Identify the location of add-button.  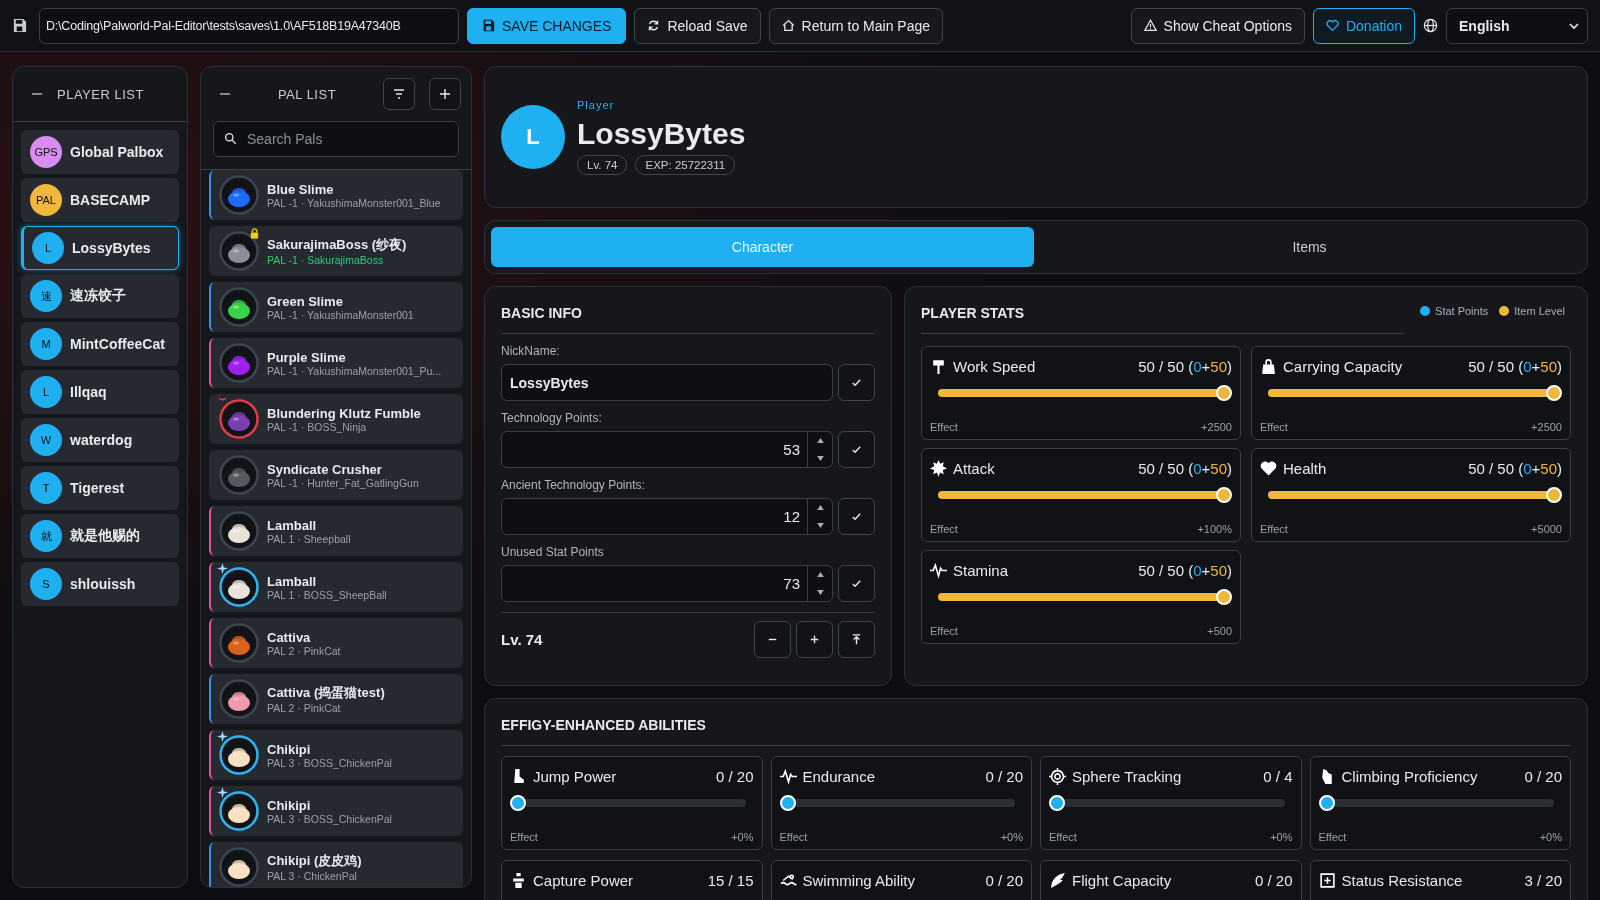
(445, 94).